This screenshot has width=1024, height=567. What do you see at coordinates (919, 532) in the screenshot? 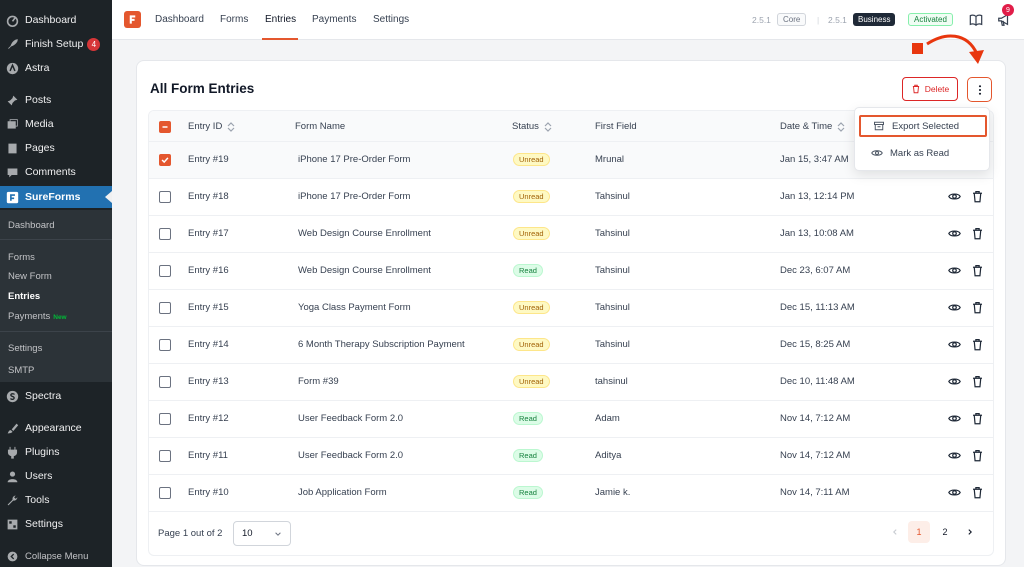
I see `page-button-1: 1` at bounding box center [919, 532].